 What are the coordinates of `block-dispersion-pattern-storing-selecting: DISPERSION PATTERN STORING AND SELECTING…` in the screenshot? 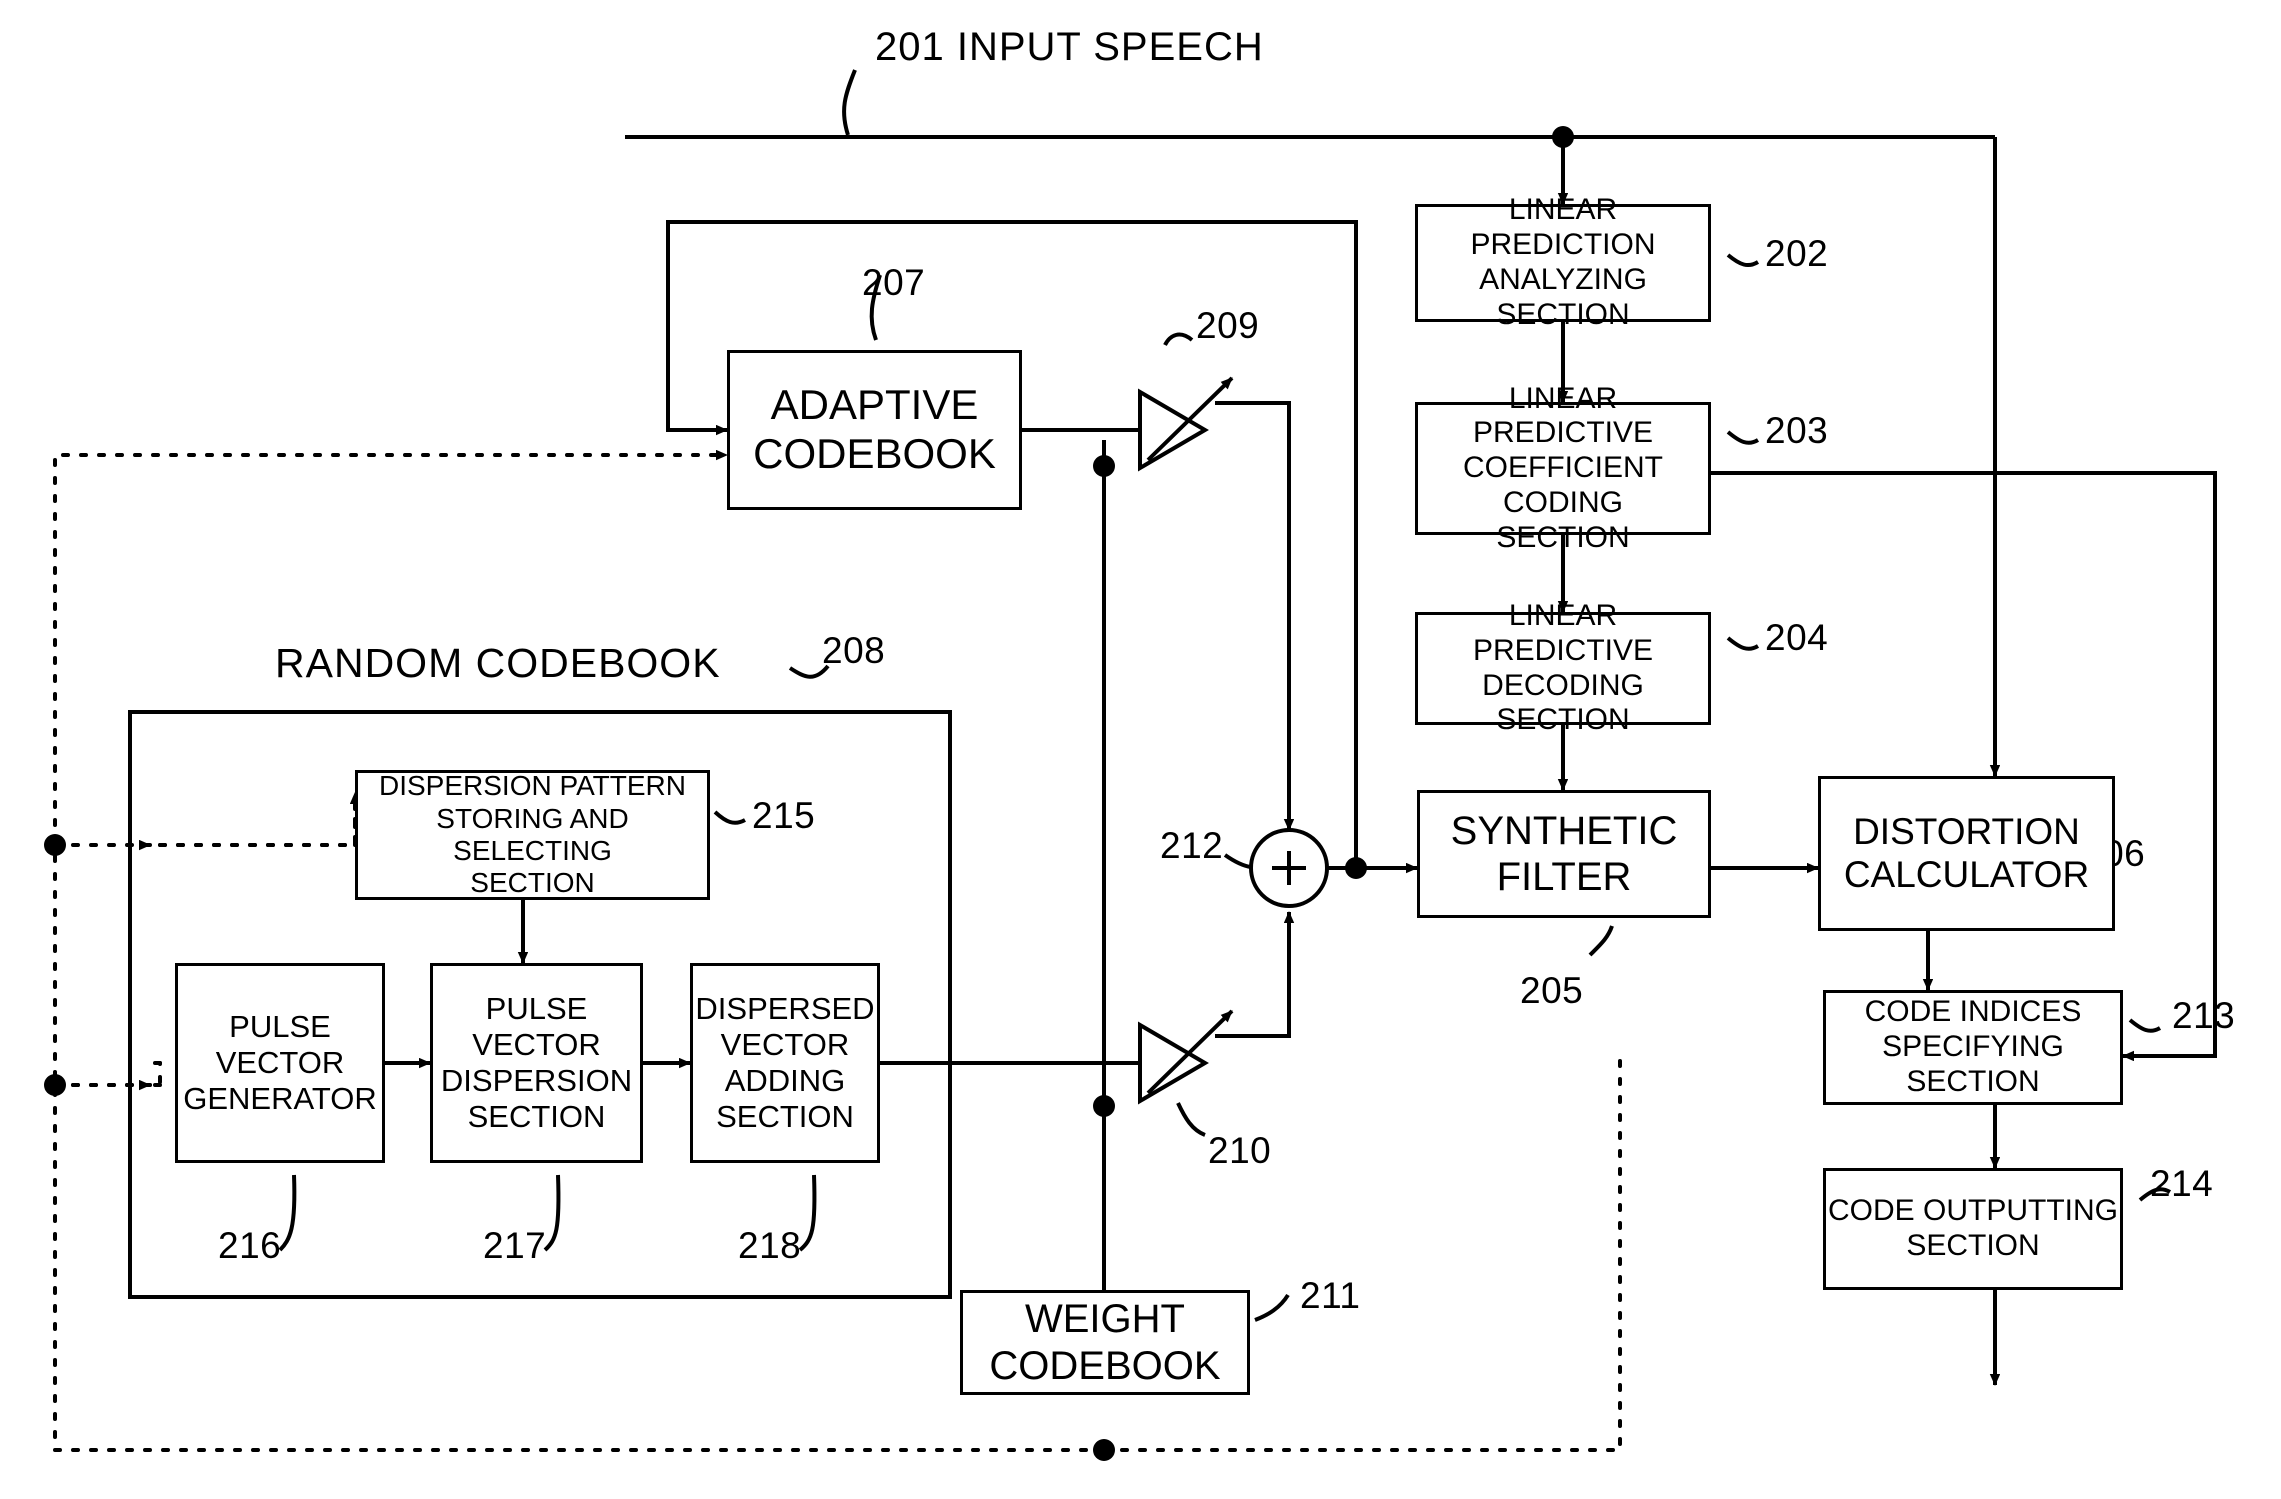 It's located at (532, 835).